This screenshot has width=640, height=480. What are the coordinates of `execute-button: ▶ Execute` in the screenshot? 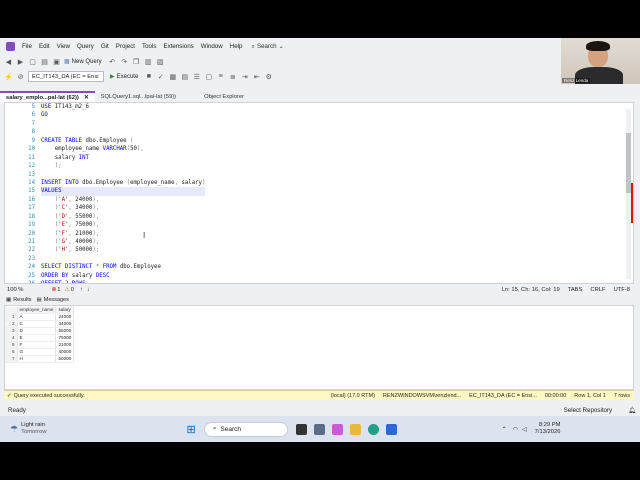 It's located at (124, 77).